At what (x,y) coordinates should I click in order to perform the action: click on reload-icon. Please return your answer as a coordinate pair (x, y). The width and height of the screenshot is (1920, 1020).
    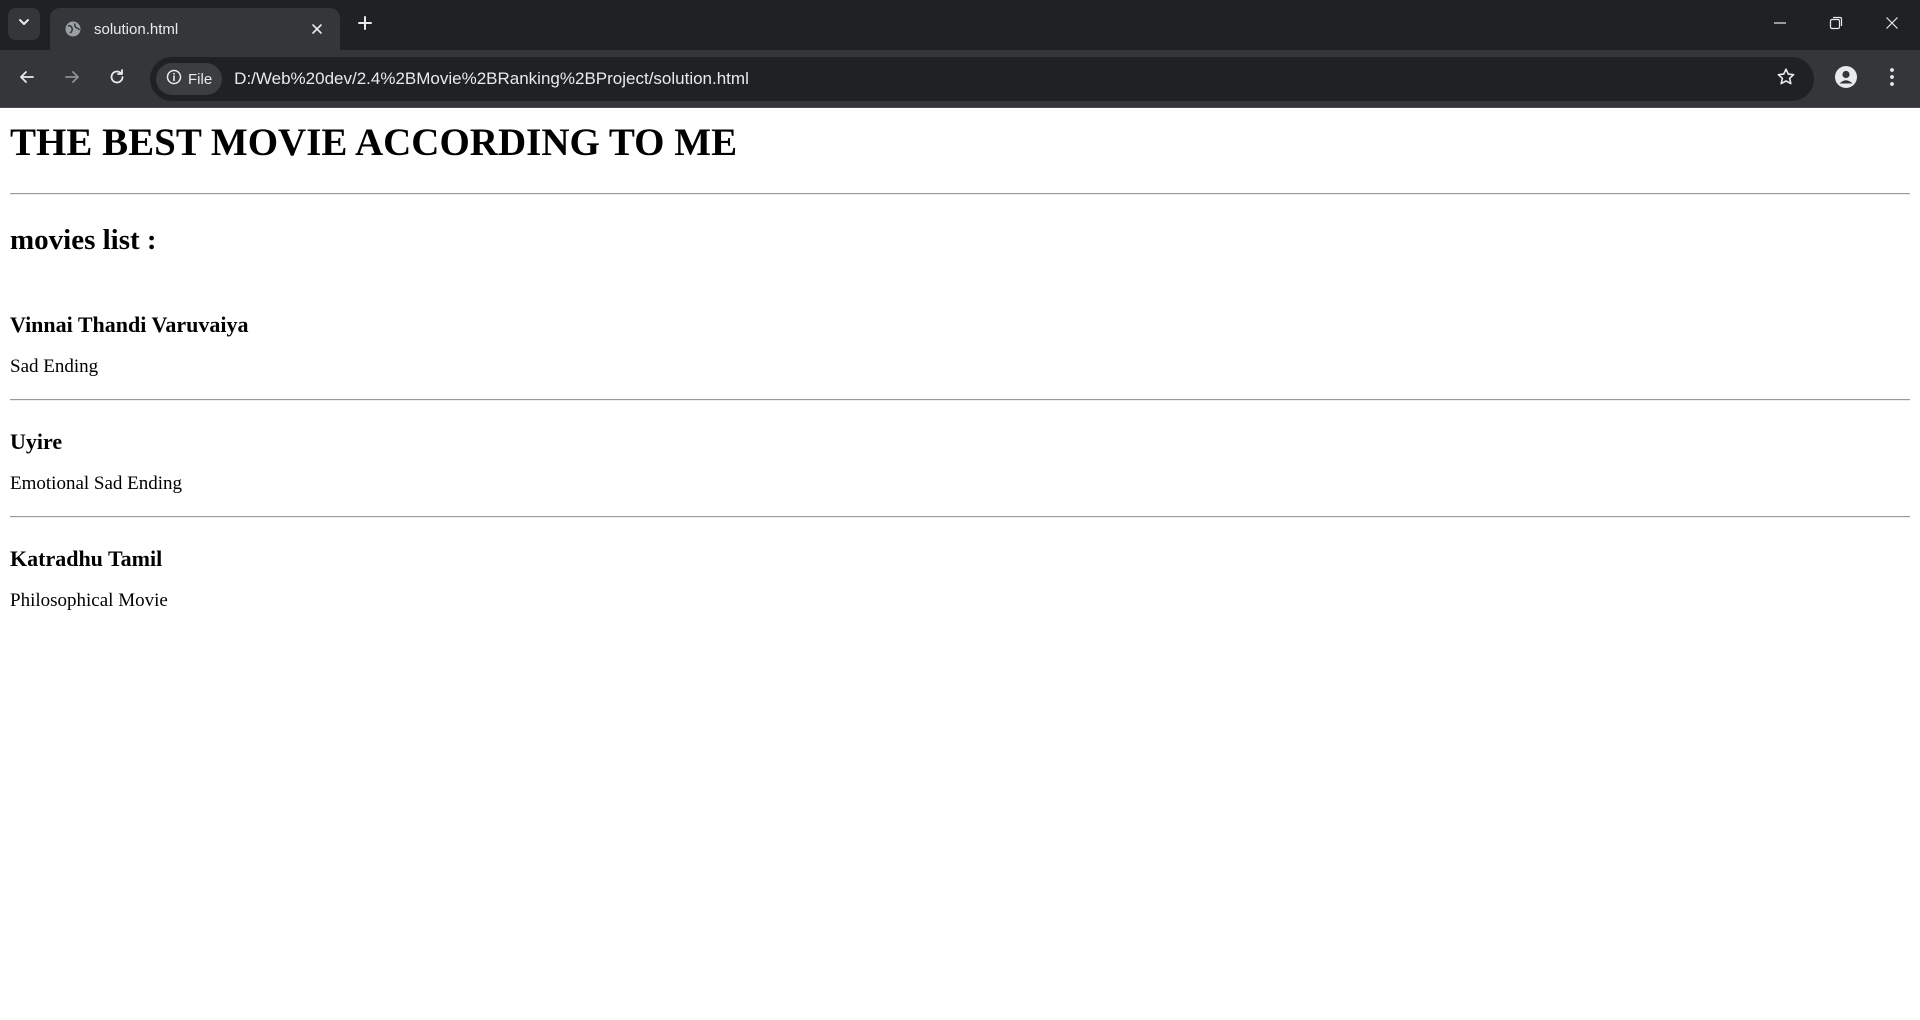
    Looking at the image, I should click on (117, 79).